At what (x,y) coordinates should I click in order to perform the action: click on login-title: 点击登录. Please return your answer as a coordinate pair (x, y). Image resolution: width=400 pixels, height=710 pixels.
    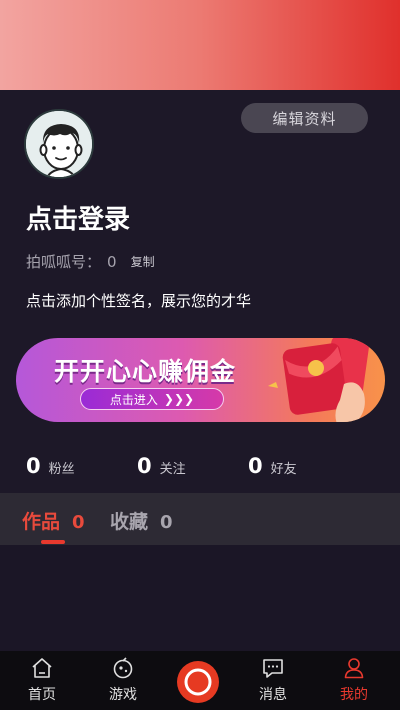
    Looking at the image, I should click on (78, 217).